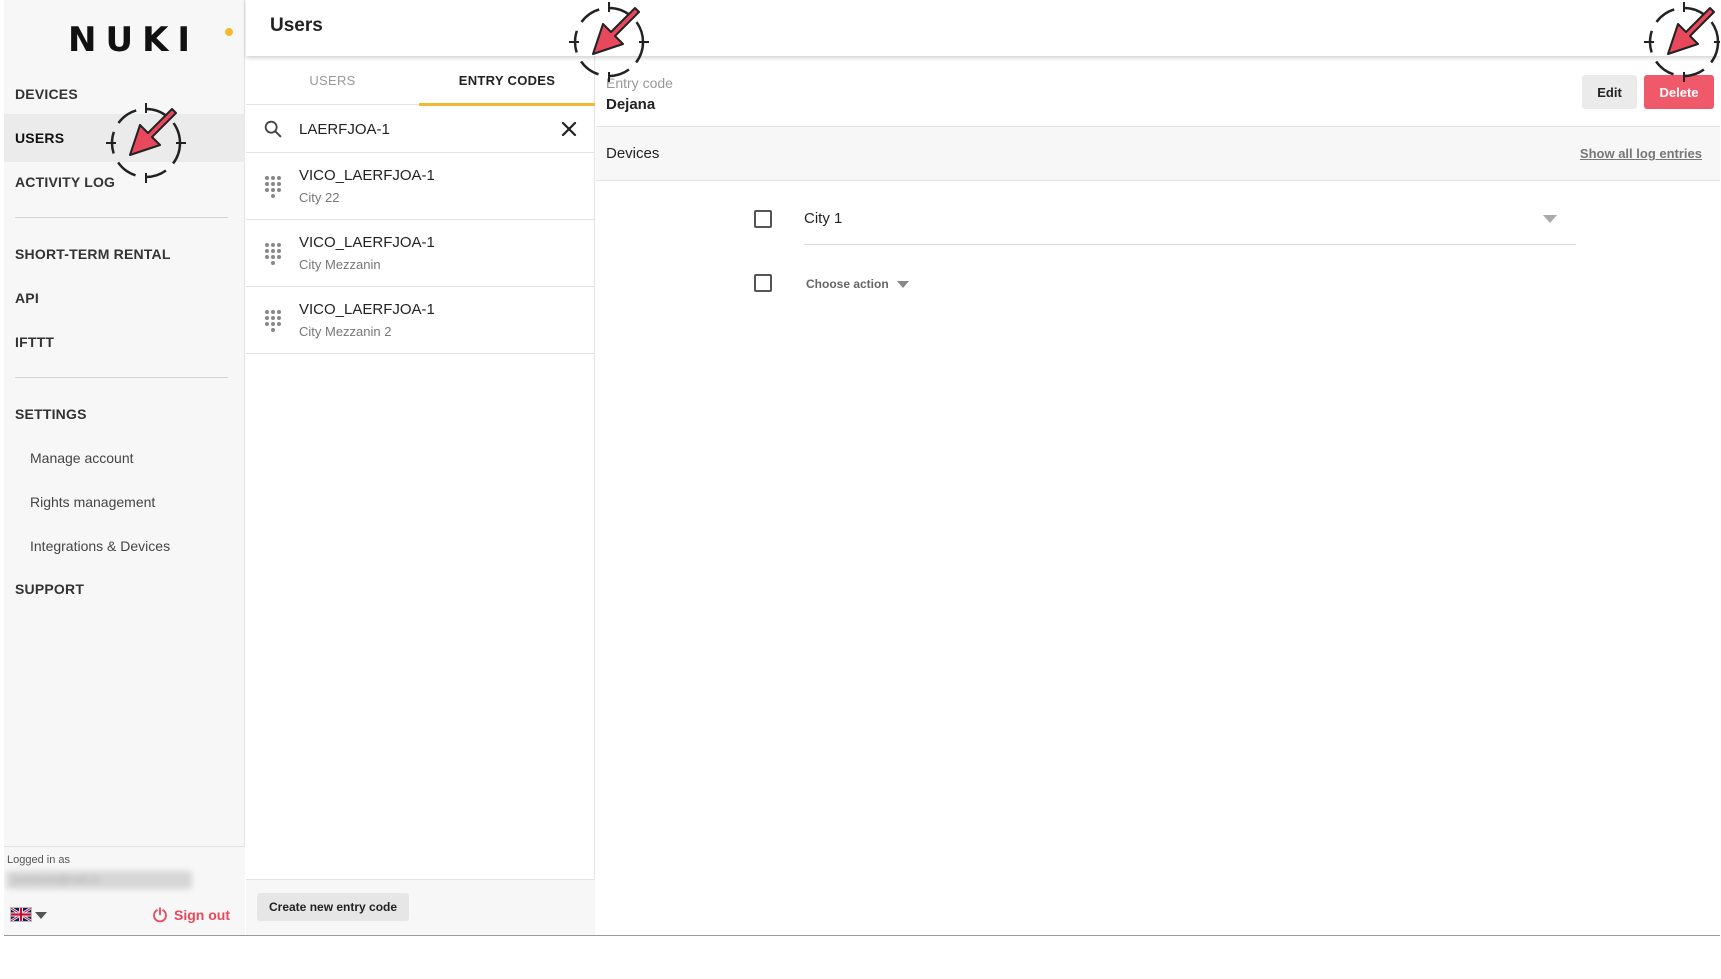  What do you see at coordinates (41, 915) in the screenshot?
I see `language-dropdown-caret-icon` at bounding box center [41, 915].